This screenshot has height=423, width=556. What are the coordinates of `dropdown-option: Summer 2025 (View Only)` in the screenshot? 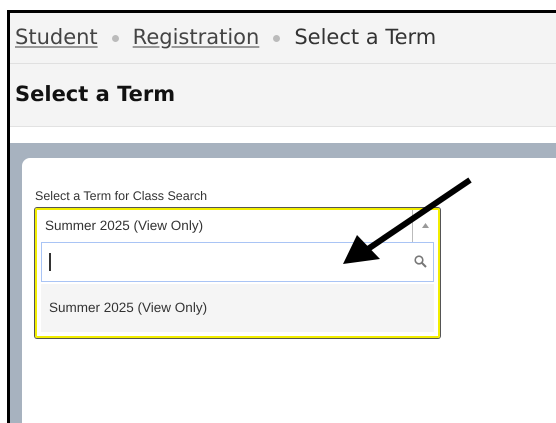 It's located at (237, 308).